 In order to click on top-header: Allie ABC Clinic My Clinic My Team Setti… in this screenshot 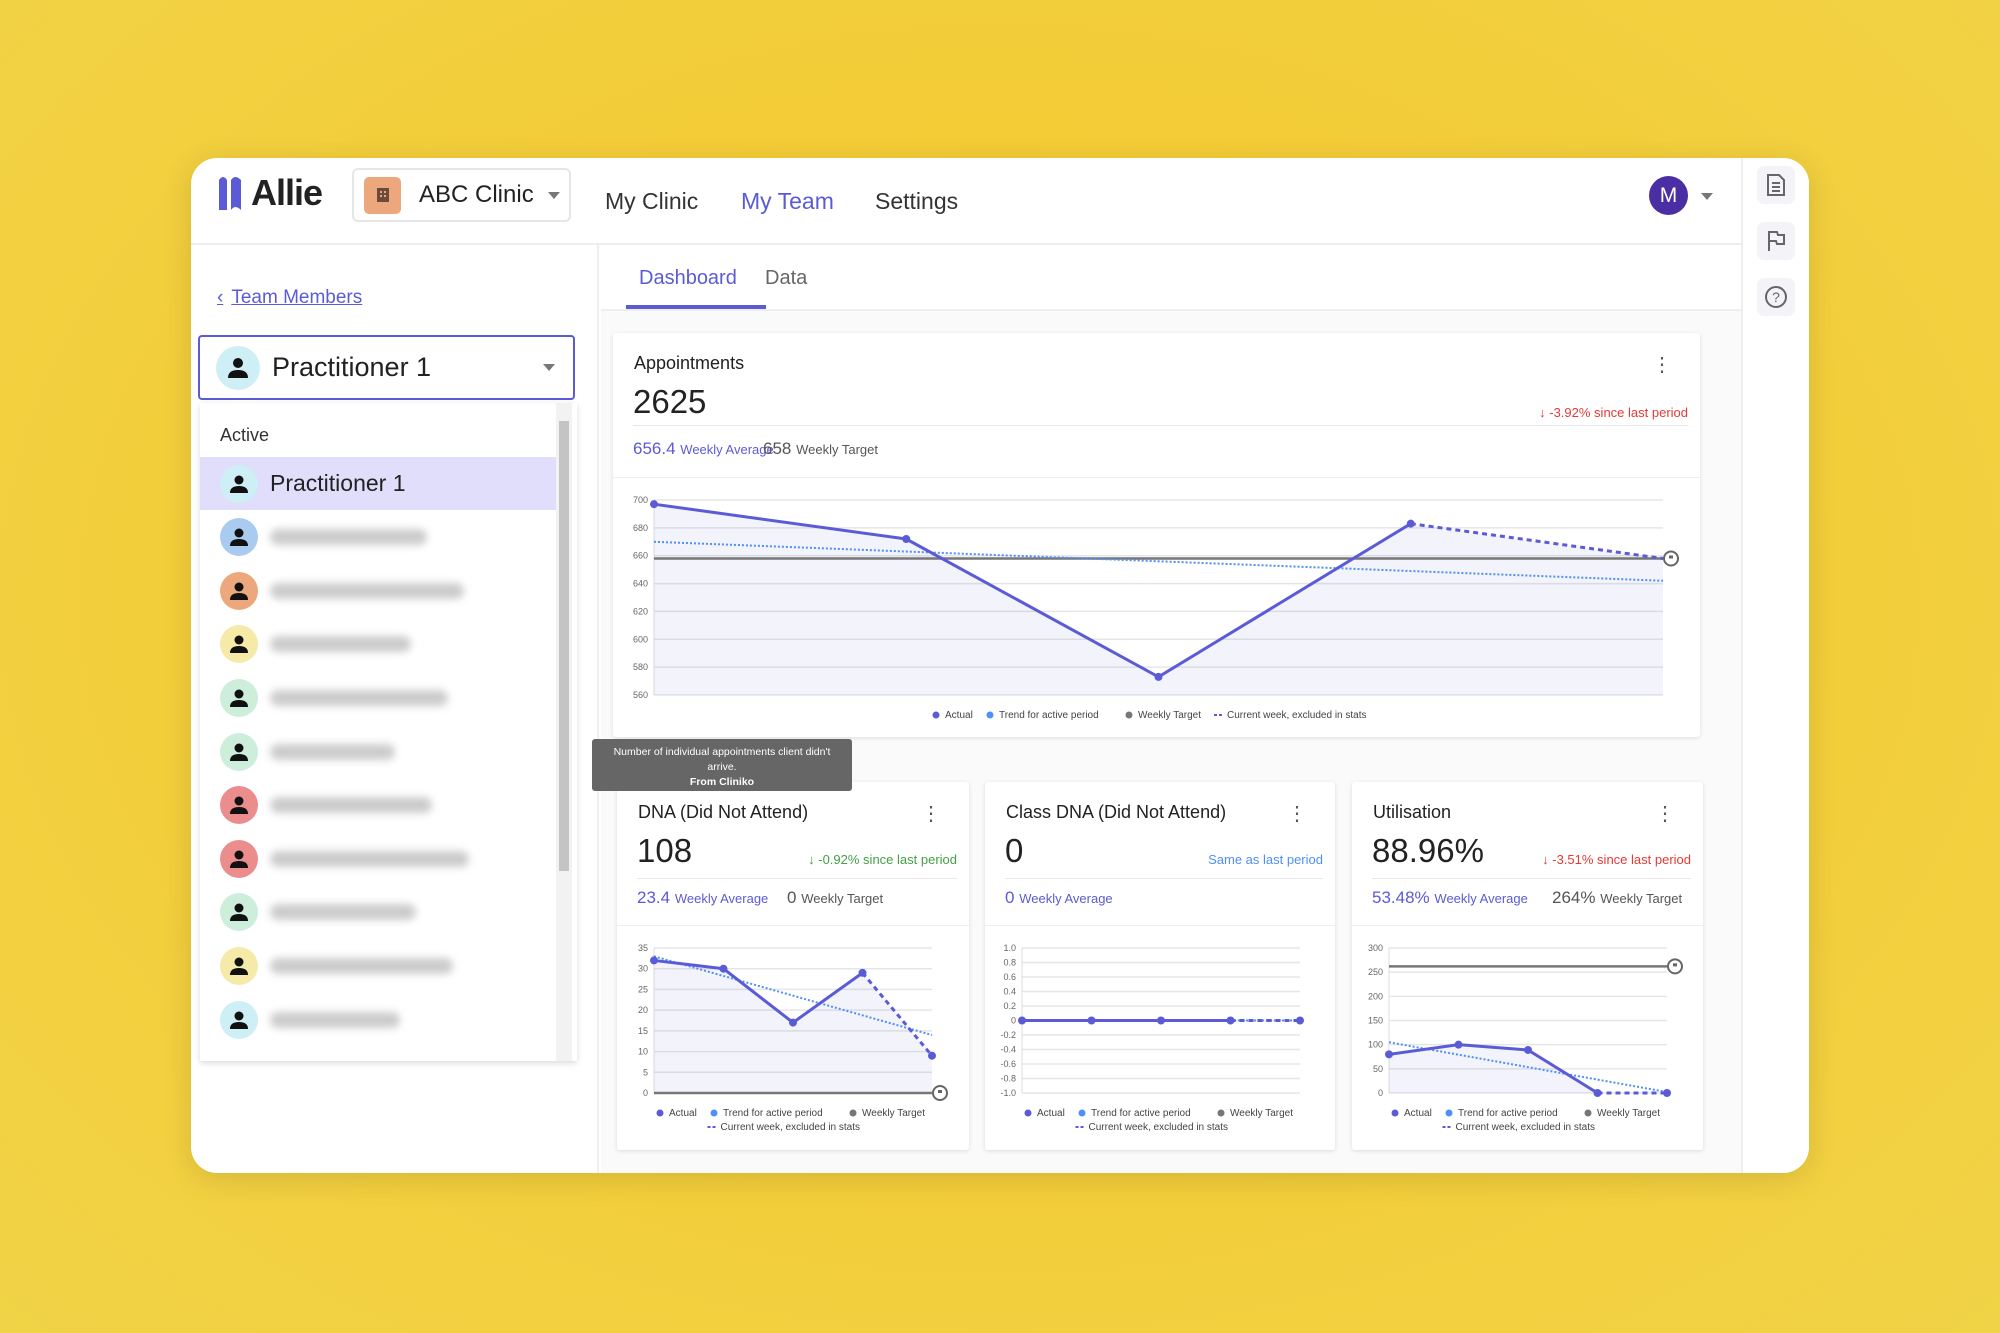, I will do `click(966, 201)`.